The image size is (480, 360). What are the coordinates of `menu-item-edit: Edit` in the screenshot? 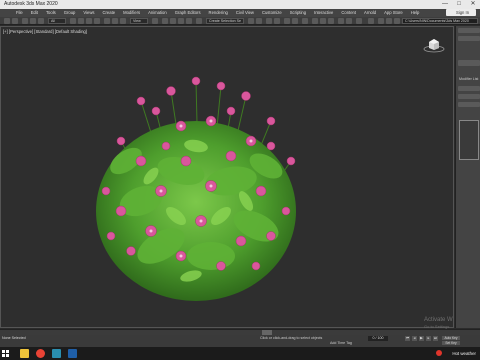 It's located at (34, 13).